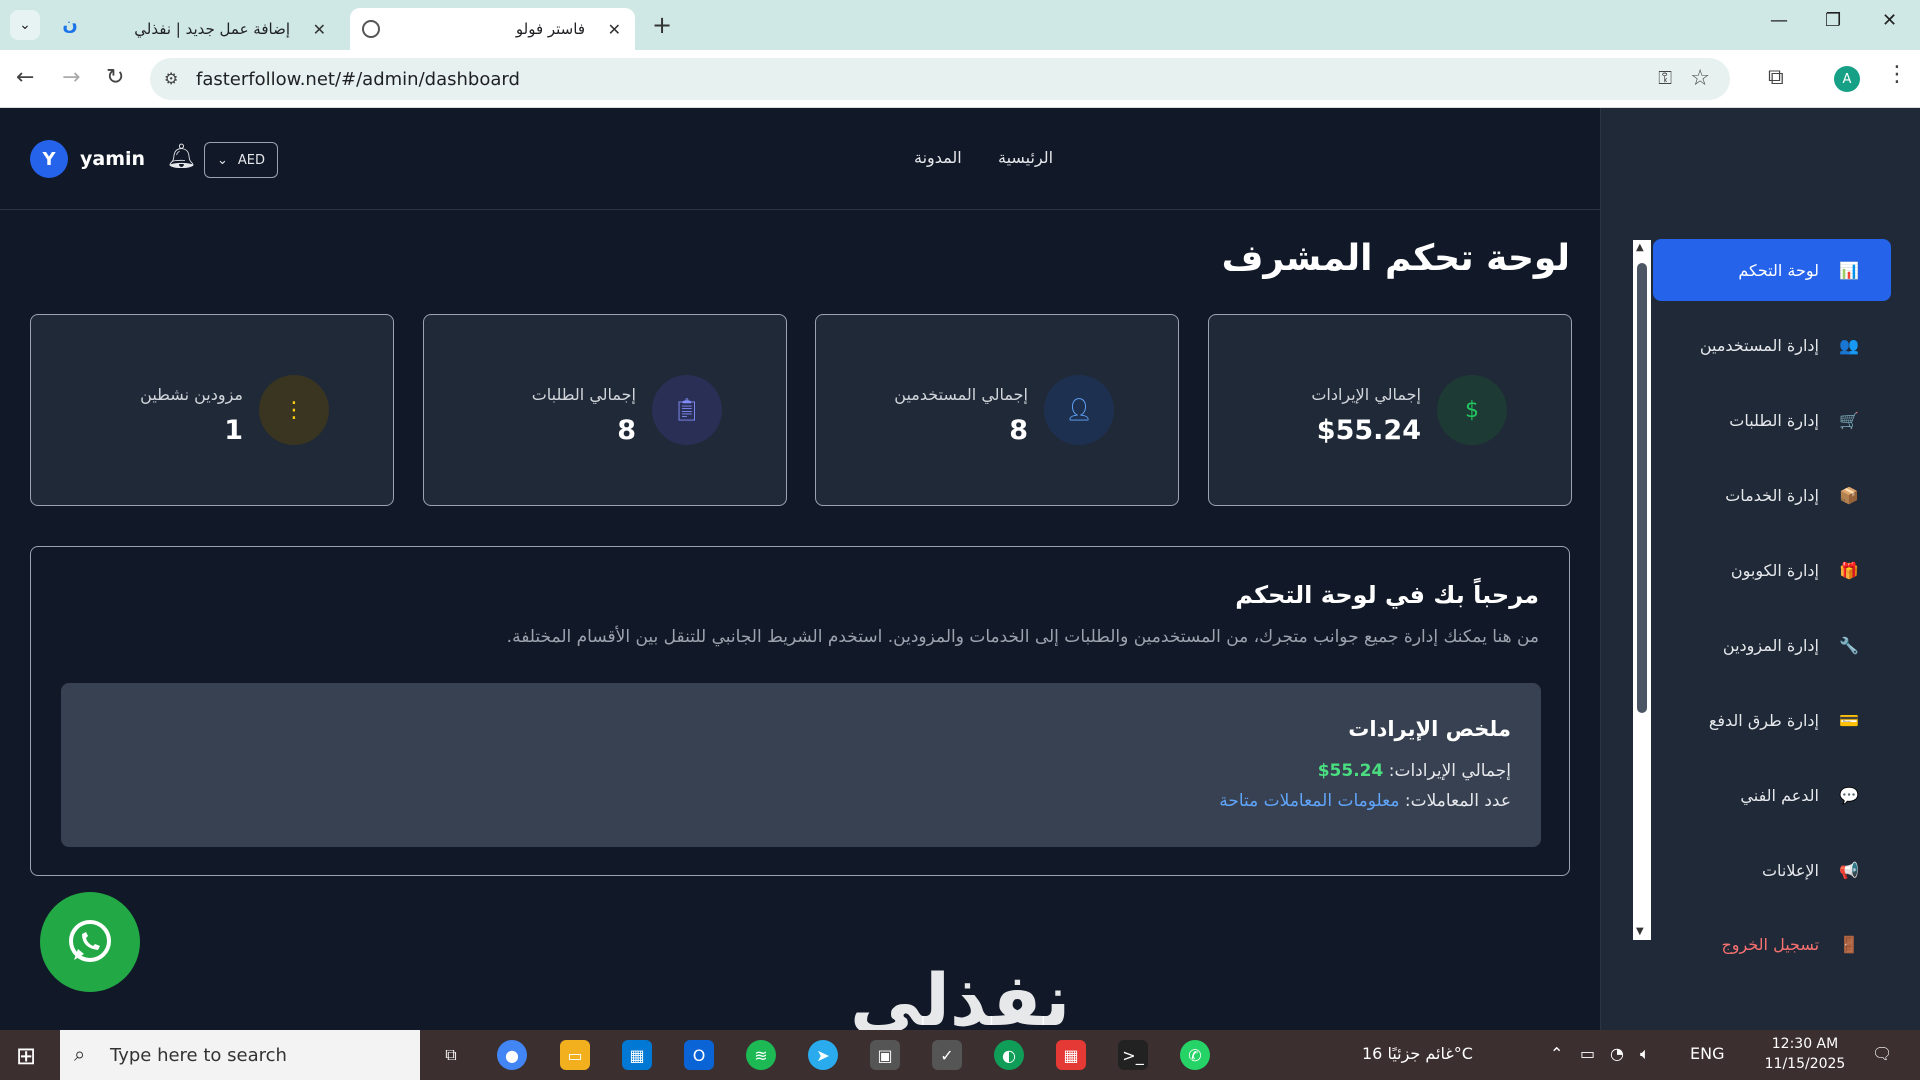  What do you see at coordinates (240, 1055) in the screenshot?
I see `taskbar-search: ⌕ Type here to search` at bounding box center [240, 1055].